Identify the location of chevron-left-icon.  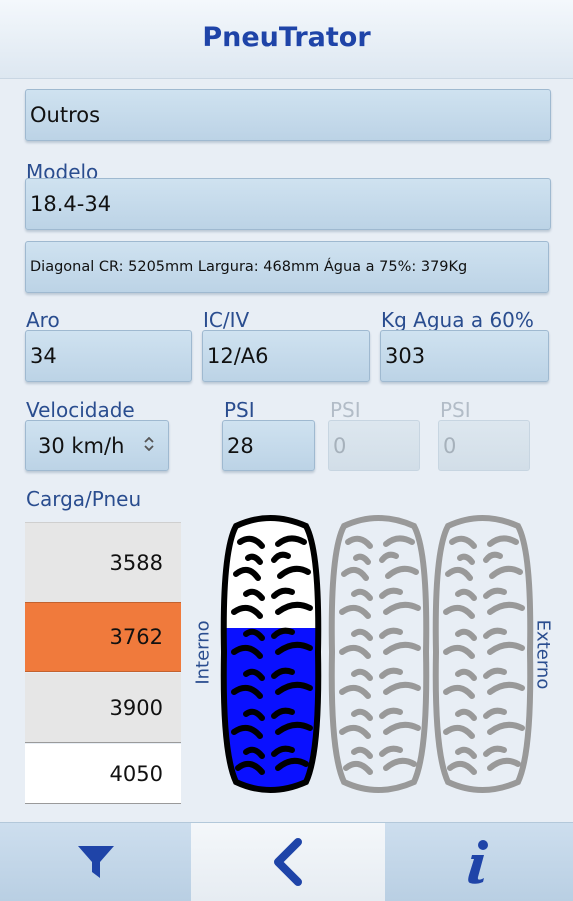
(288, 862).